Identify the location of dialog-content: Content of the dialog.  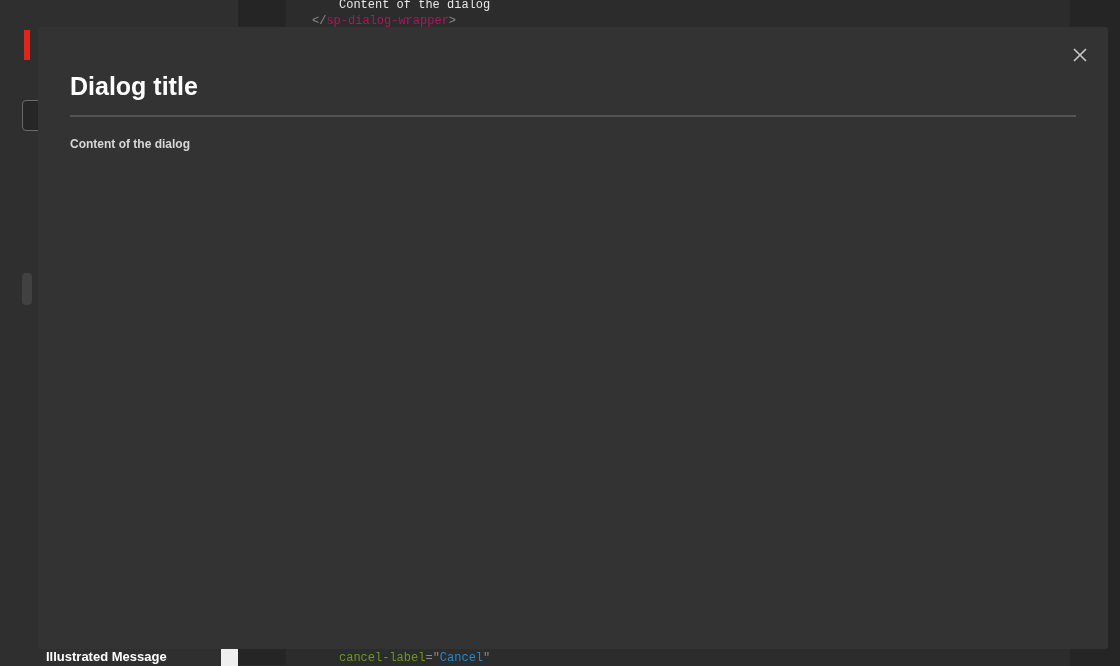
(130, 144).